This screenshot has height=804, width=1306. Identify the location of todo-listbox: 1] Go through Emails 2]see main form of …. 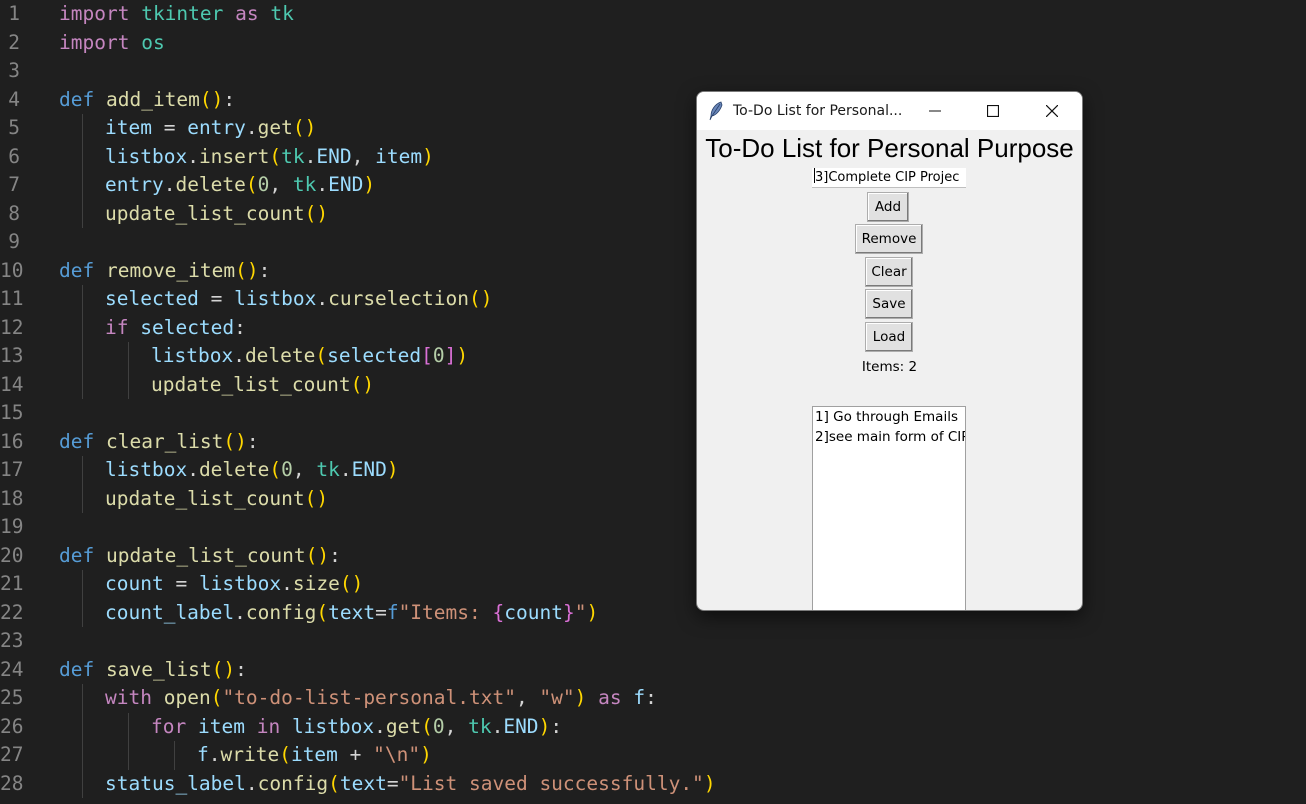
(889, 508).